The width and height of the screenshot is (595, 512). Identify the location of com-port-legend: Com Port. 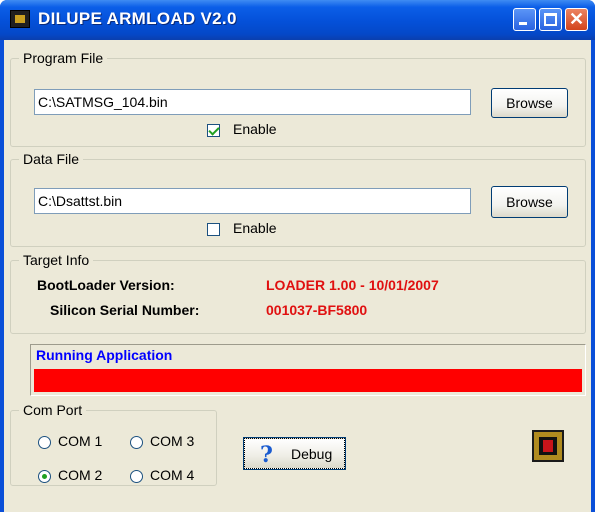
(53, 410).